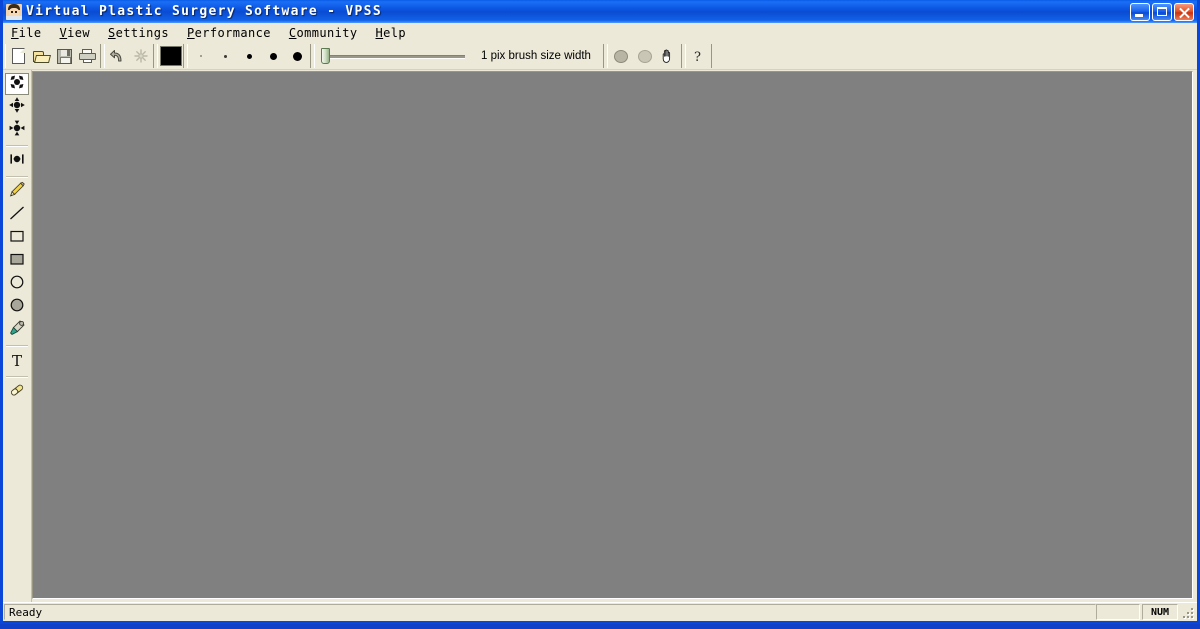 This screenshot has width=1200, height=629. I want to click on tool-warp-expand, so click(17, 84).